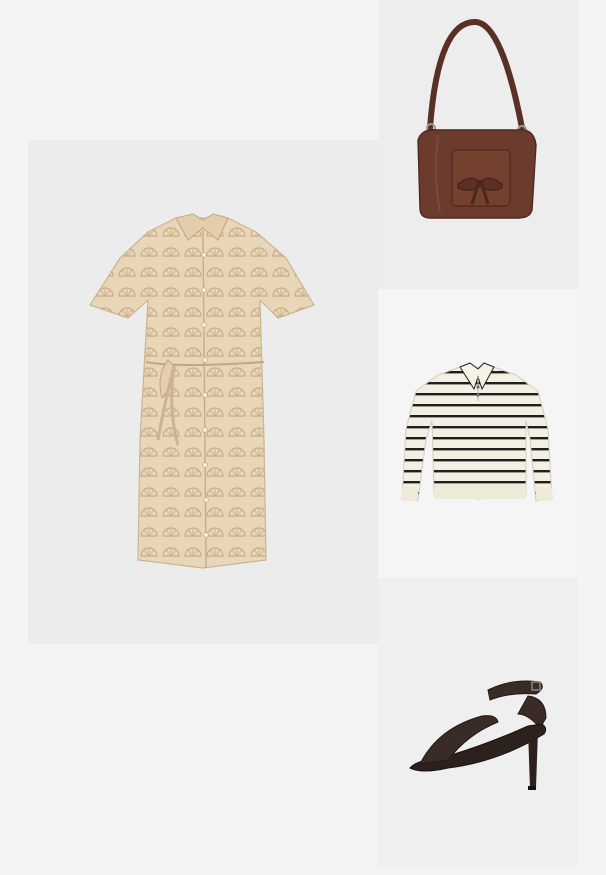 The width and height of the screenshot is (606, 875). I want to click on sandal-product-tile, so click(478, 722).